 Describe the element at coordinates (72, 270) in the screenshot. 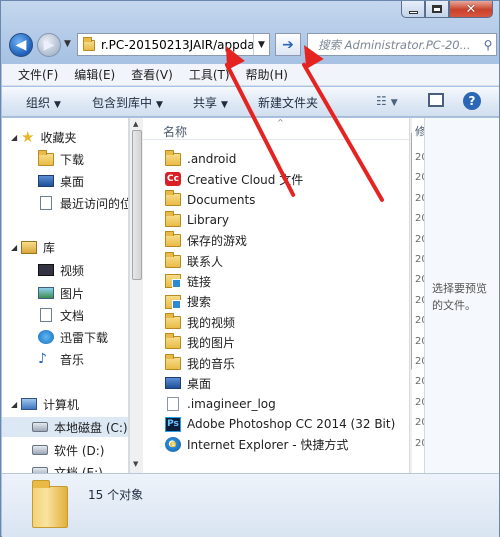

I see `sidebar-item-label: 视频` at that location.